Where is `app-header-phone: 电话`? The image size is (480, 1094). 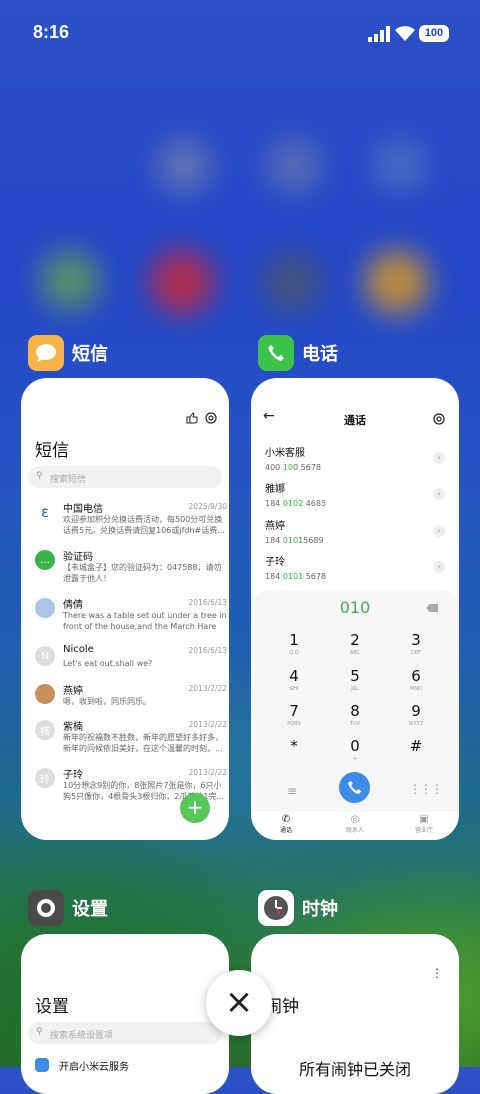 app-header-phone: 电话 is located at coordinates (298, 353).